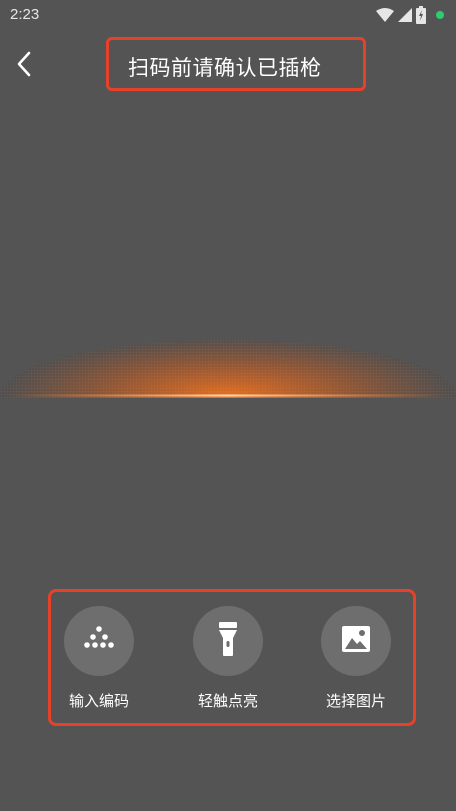 Image resolution: width=456 pixels, height=811 pixels. I want to click on image-icon, so click(356, 641).